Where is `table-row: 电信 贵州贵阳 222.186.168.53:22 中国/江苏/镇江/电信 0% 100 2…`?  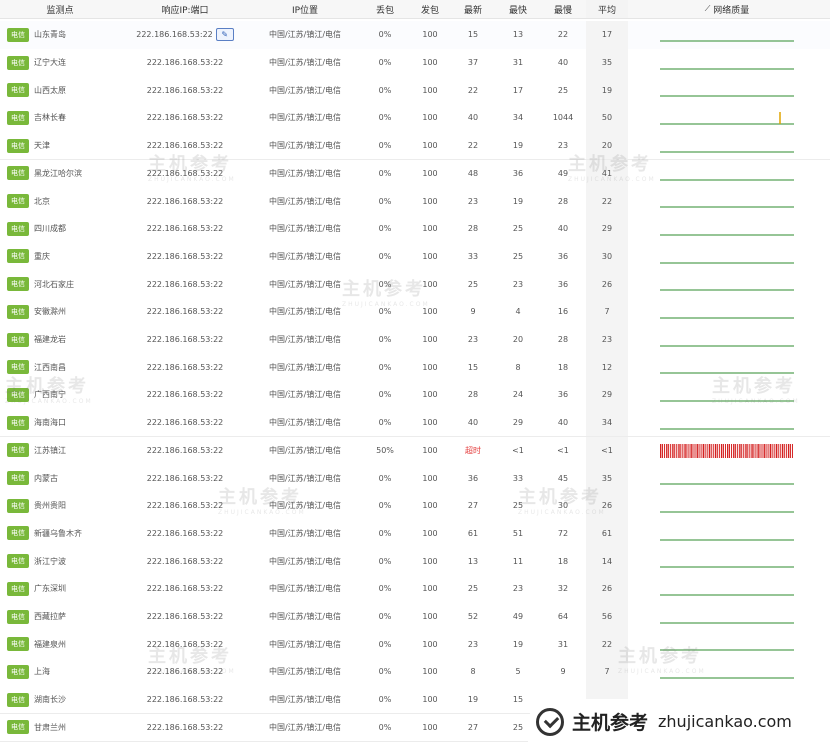 table-row: 电信 贵州贵阳 222.186.168.53:22 中国/江苏/镇江/电信 0% 100 2… is located at coordinates (415, 506).